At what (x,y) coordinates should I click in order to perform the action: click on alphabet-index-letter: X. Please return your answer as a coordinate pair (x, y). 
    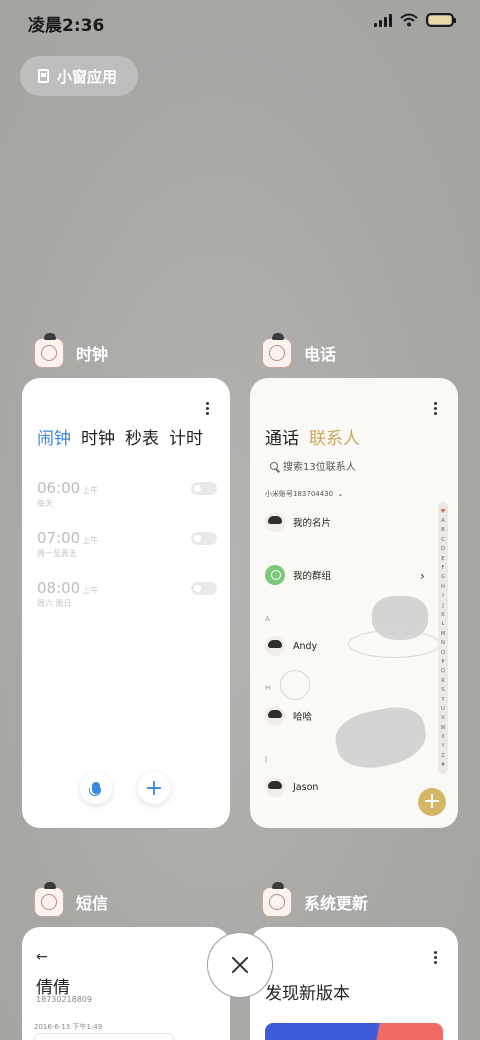
    Looking at the image, I should click on (442, 737).